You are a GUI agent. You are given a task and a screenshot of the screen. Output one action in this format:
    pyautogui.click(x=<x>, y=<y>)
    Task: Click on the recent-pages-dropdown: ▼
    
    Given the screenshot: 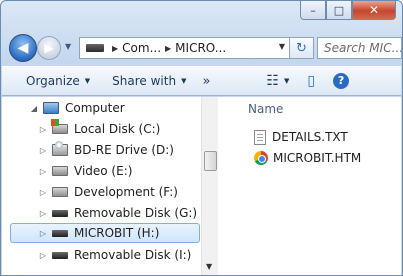 What is the action you would take?
    pyautogui.click(x=70, y=47)
    